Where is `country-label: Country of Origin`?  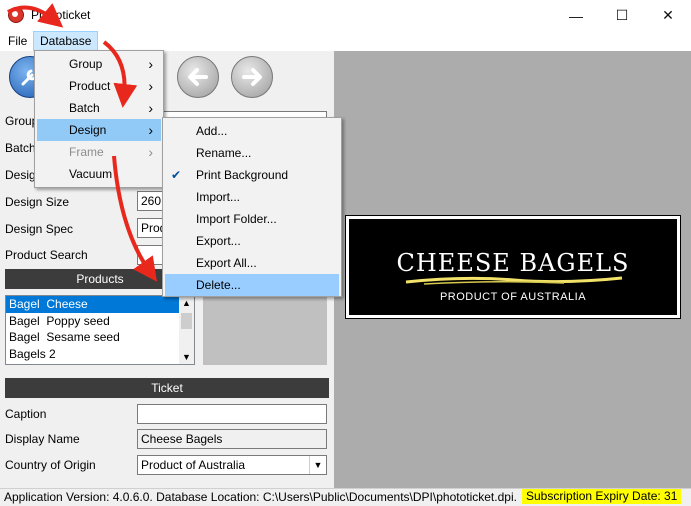
country-label: Country of Origin is located at coordinates (50, 465).